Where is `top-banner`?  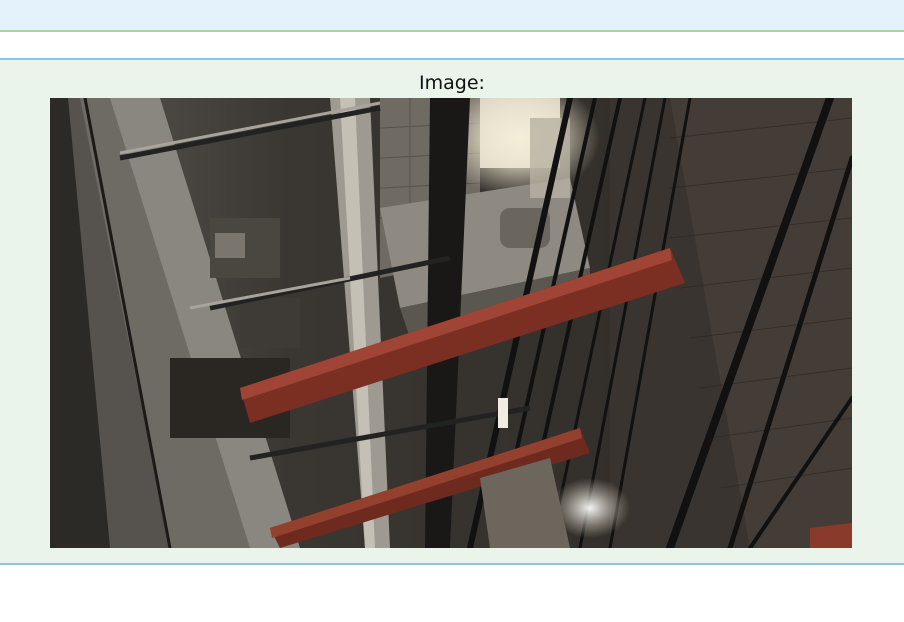 top-banner is located at coordinates (452, 16).